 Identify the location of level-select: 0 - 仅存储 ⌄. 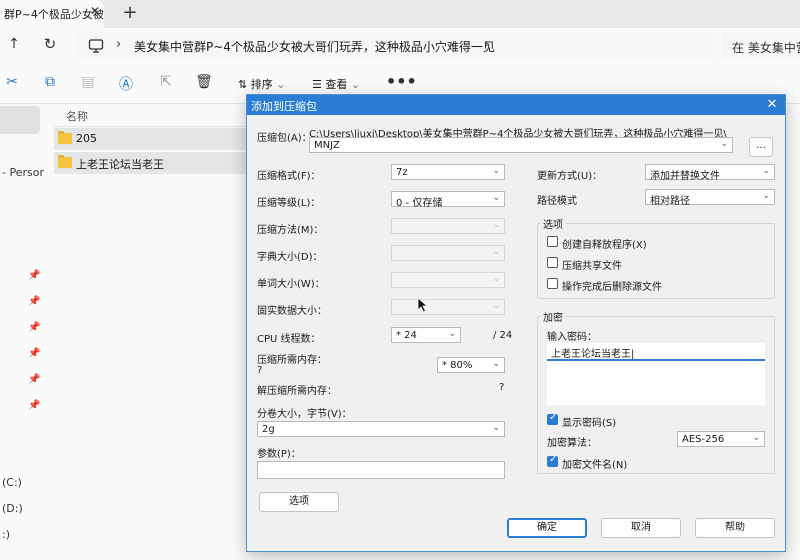
(448, 200).